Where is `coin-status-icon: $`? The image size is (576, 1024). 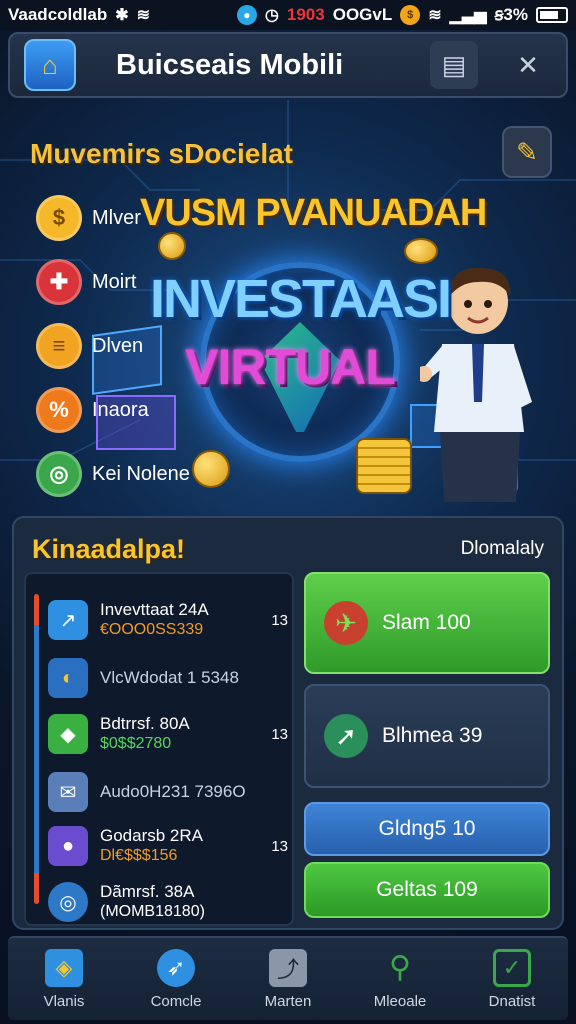 coin-status-icon: $ is located at coordinates (410, 15).